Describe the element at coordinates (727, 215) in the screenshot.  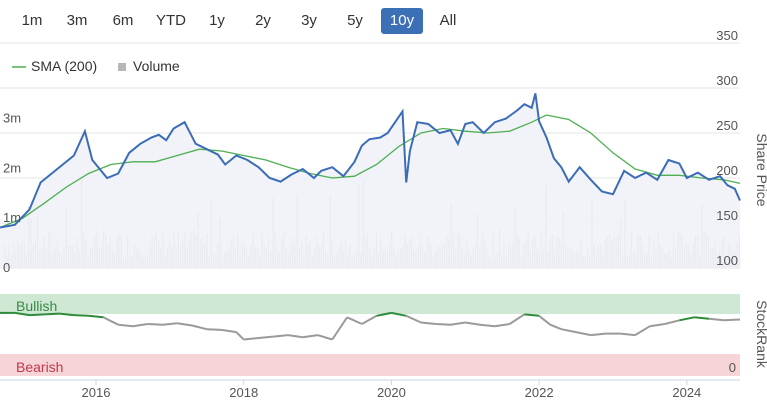
I see `price-tick-label: 150` at that location.